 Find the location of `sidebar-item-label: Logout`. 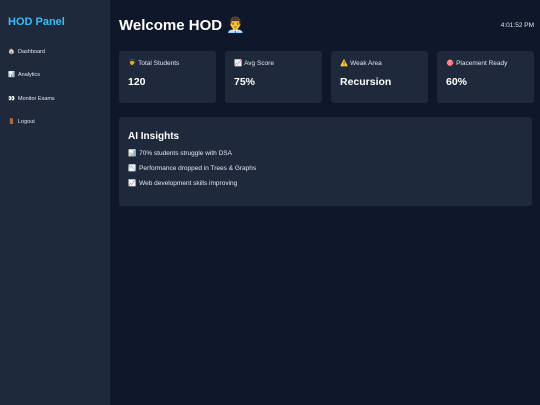

sidebar-item-label: Logout is located at coordinates (26, 122).